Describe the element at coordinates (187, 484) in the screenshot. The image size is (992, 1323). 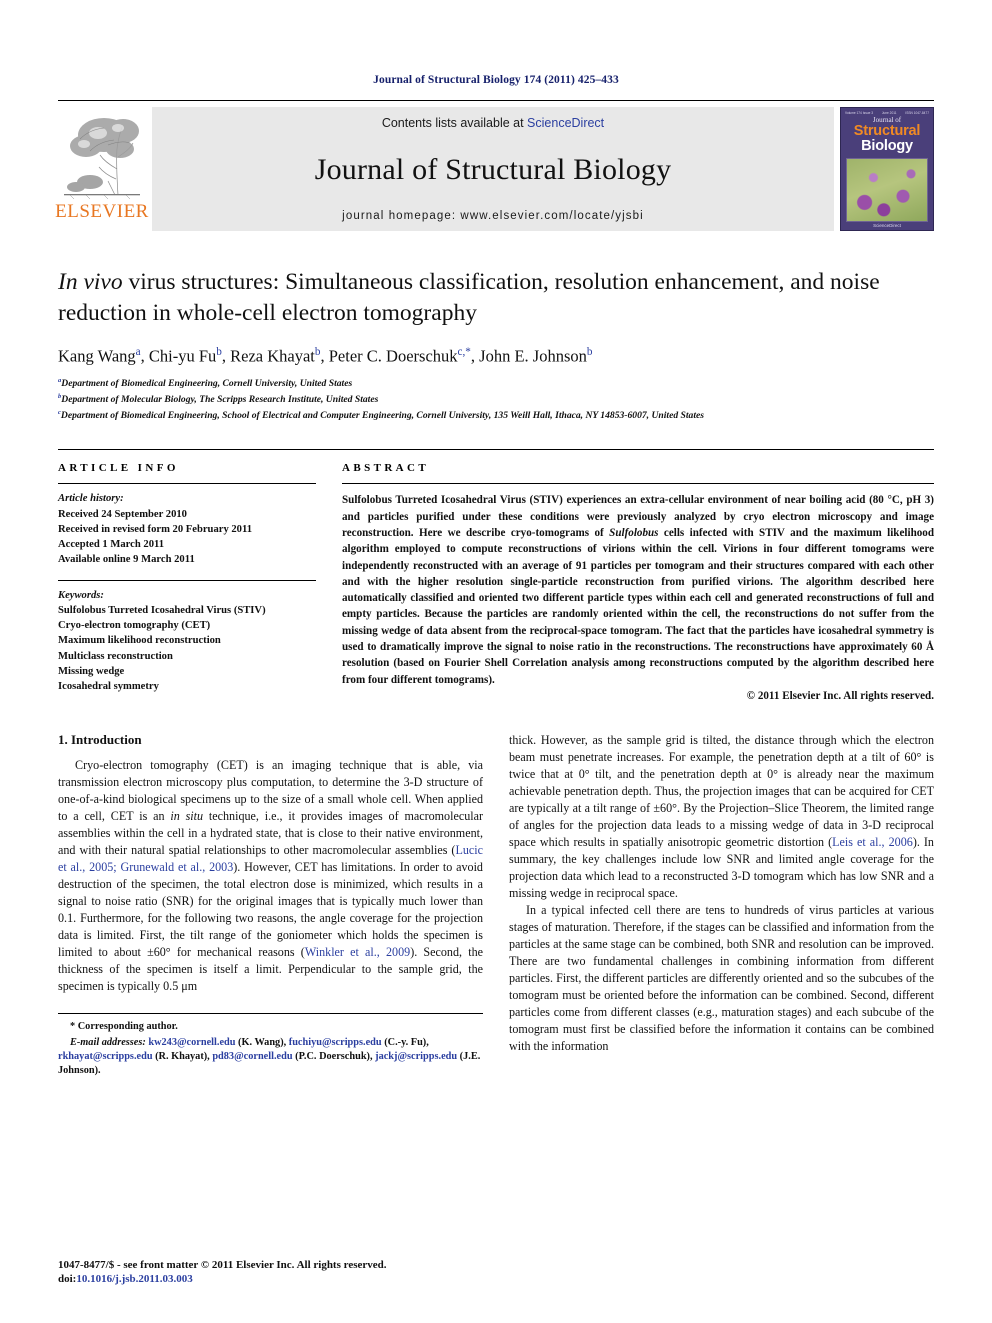
I see `article-info-rule` at that location.